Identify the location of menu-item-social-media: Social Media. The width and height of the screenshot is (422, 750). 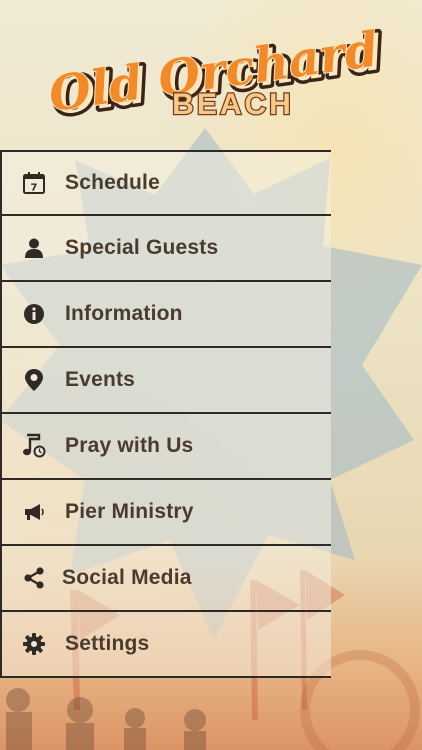
(166, 579).